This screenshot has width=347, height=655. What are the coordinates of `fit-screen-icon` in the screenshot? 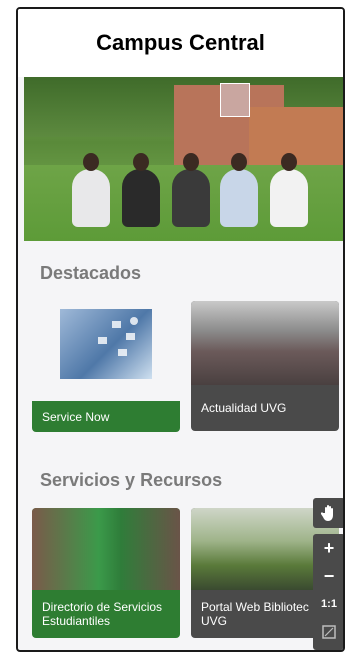 It's located at (328, 632).